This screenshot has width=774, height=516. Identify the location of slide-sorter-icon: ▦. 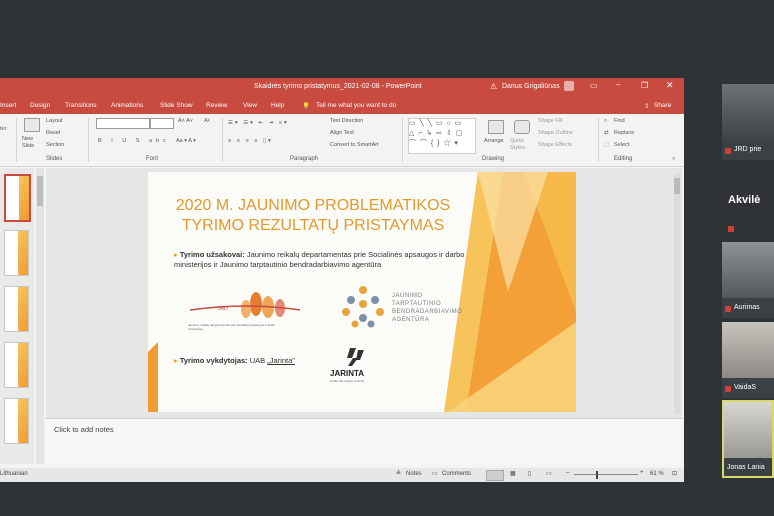
(513, 473).